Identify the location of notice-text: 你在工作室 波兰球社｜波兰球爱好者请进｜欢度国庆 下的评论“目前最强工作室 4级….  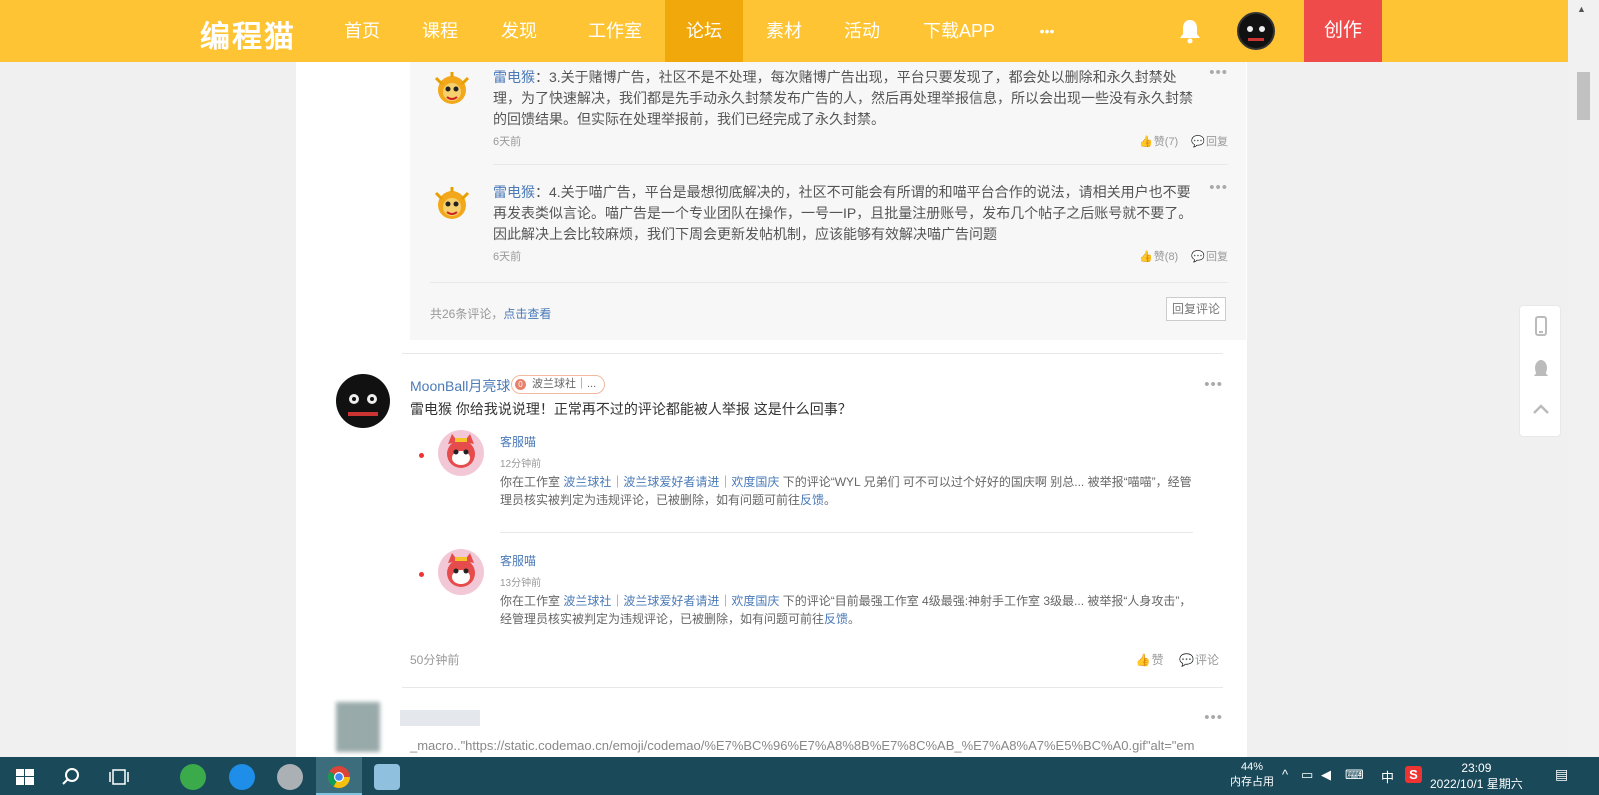
(846, 610).